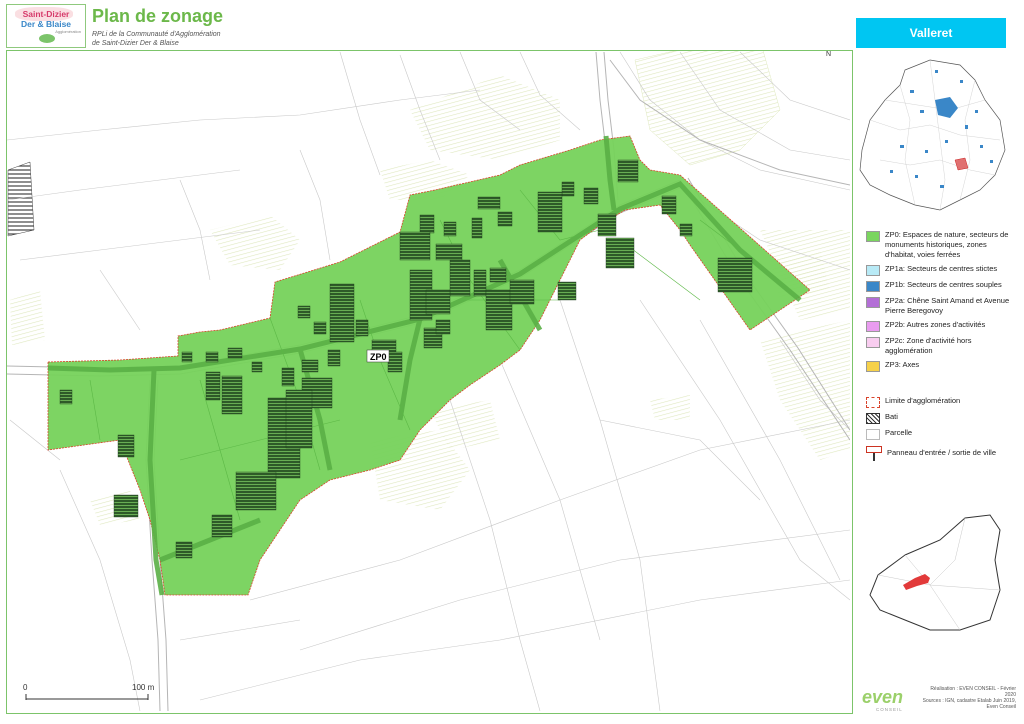 The height and width of the screenshot is (724, 1024). What do you see at coordinates (873, 418) in the screenshot?
I see `hatched-box-icon` at bounding box center [873, 418].